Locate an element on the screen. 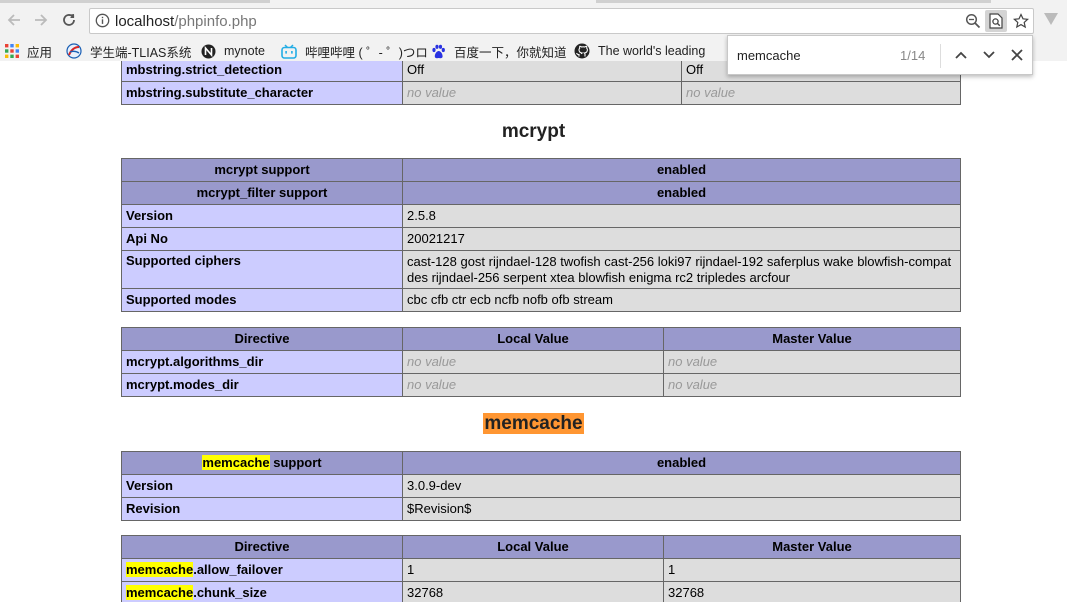 The width and height of the screenshot is (1067, 602). tlias-logo-icon is located at coordinates (74, 51).